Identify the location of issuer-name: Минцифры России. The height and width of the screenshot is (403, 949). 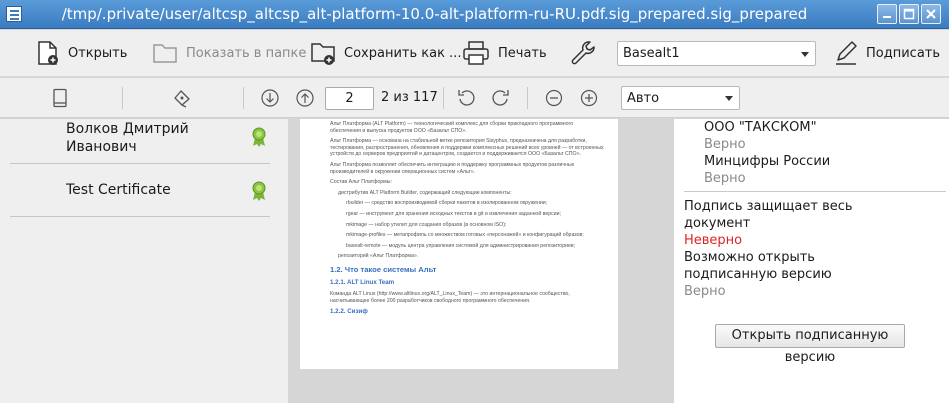
(767, 161).